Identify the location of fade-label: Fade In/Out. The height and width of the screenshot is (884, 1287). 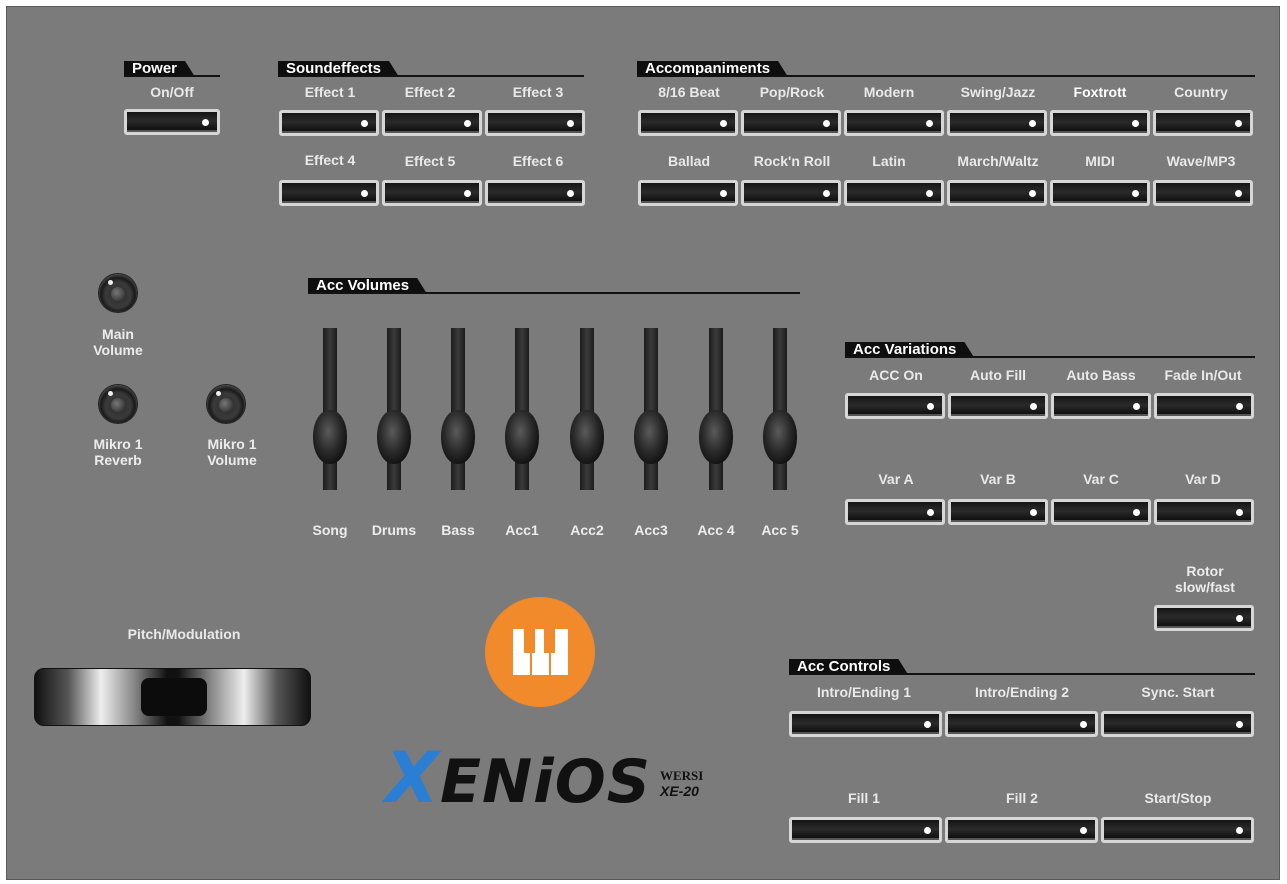
(1203, 375).